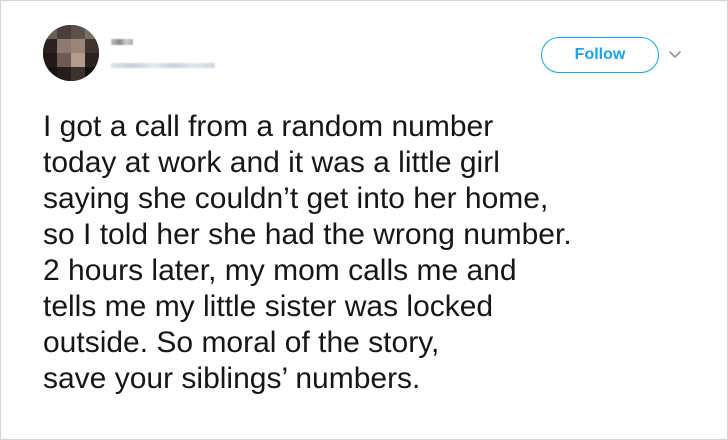 Image resolution: width=728 pixels, height=440 pixels. I want to click on avatar, so click(71, 53).